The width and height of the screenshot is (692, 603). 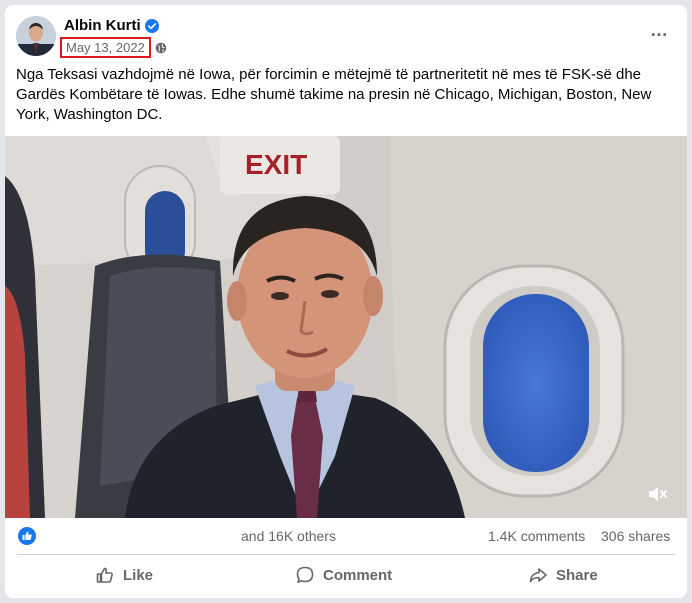 What do you see at coordinates (635, 536) in the screenshot?
I see `shares-count: 306 shares` at bounding box center [635, 536].